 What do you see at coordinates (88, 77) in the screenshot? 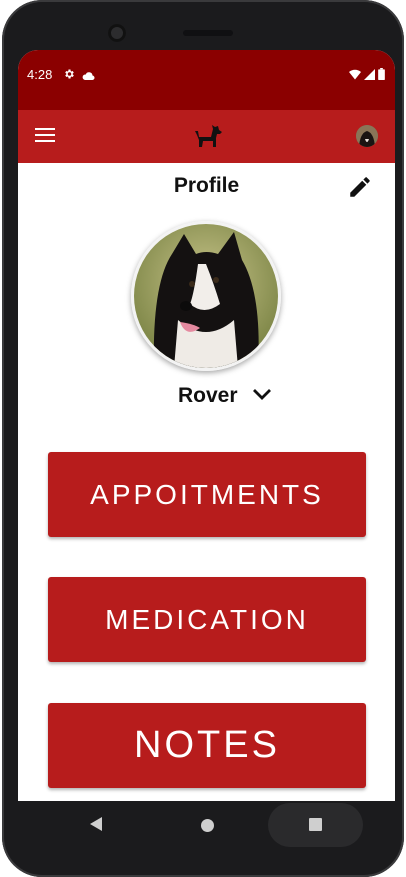
I see `cloud-icon` at bounding box center [88, 77].